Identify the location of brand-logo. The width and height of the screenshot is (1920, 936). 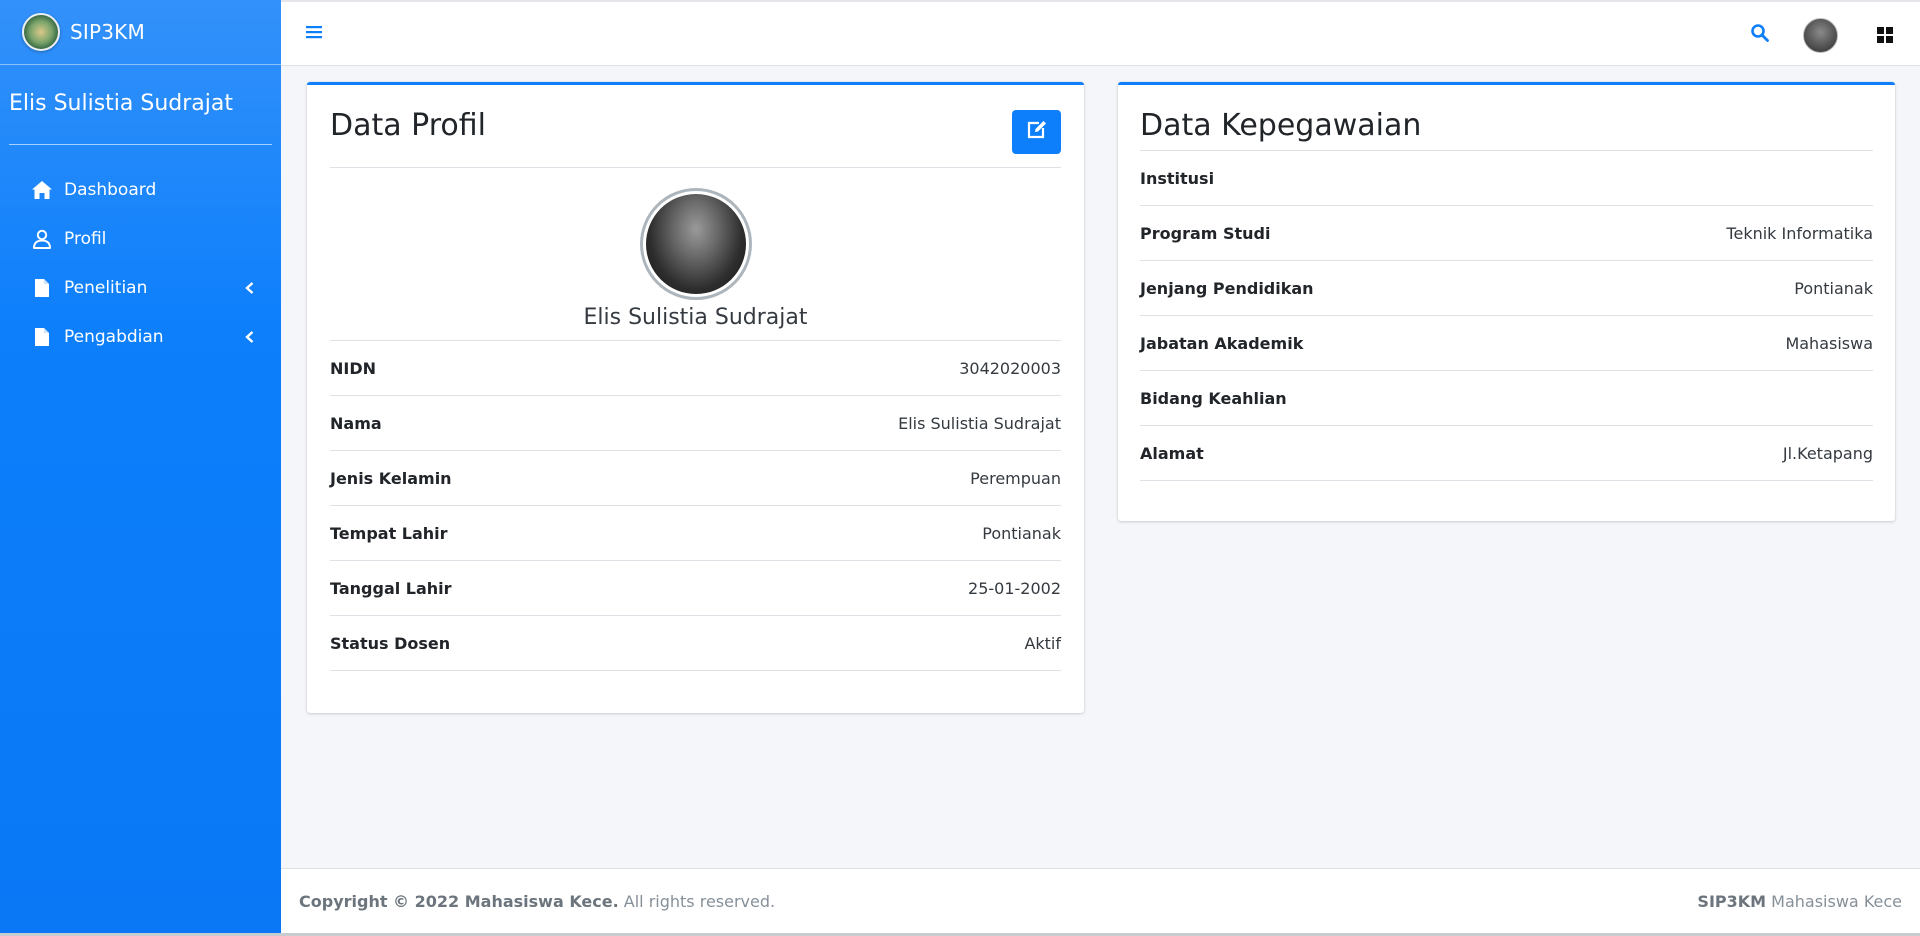
(41, 32).